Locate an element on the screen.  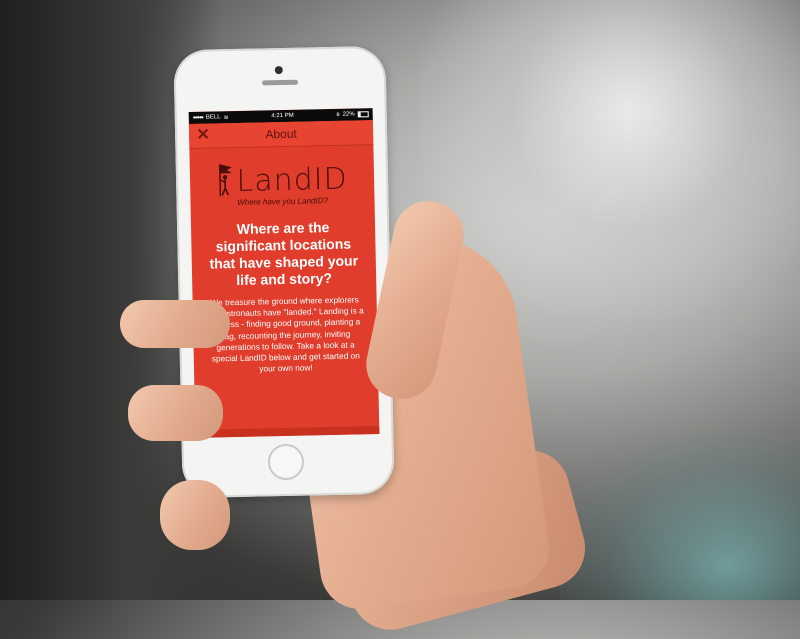
bluetooth-icon: ʙ is located at coordinates (338, 114).